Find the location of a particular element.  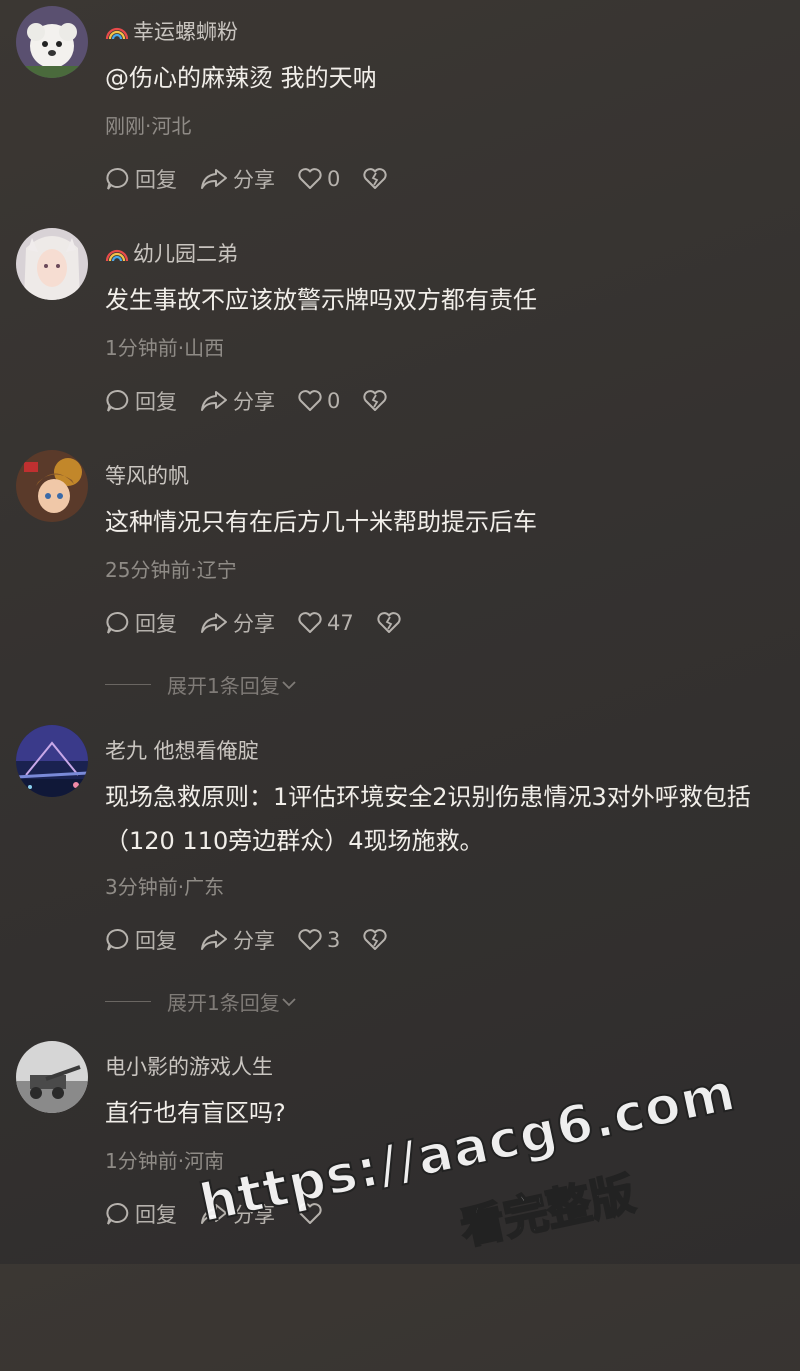

username-text: 等风的帆 is located at coordinates (147, 476).